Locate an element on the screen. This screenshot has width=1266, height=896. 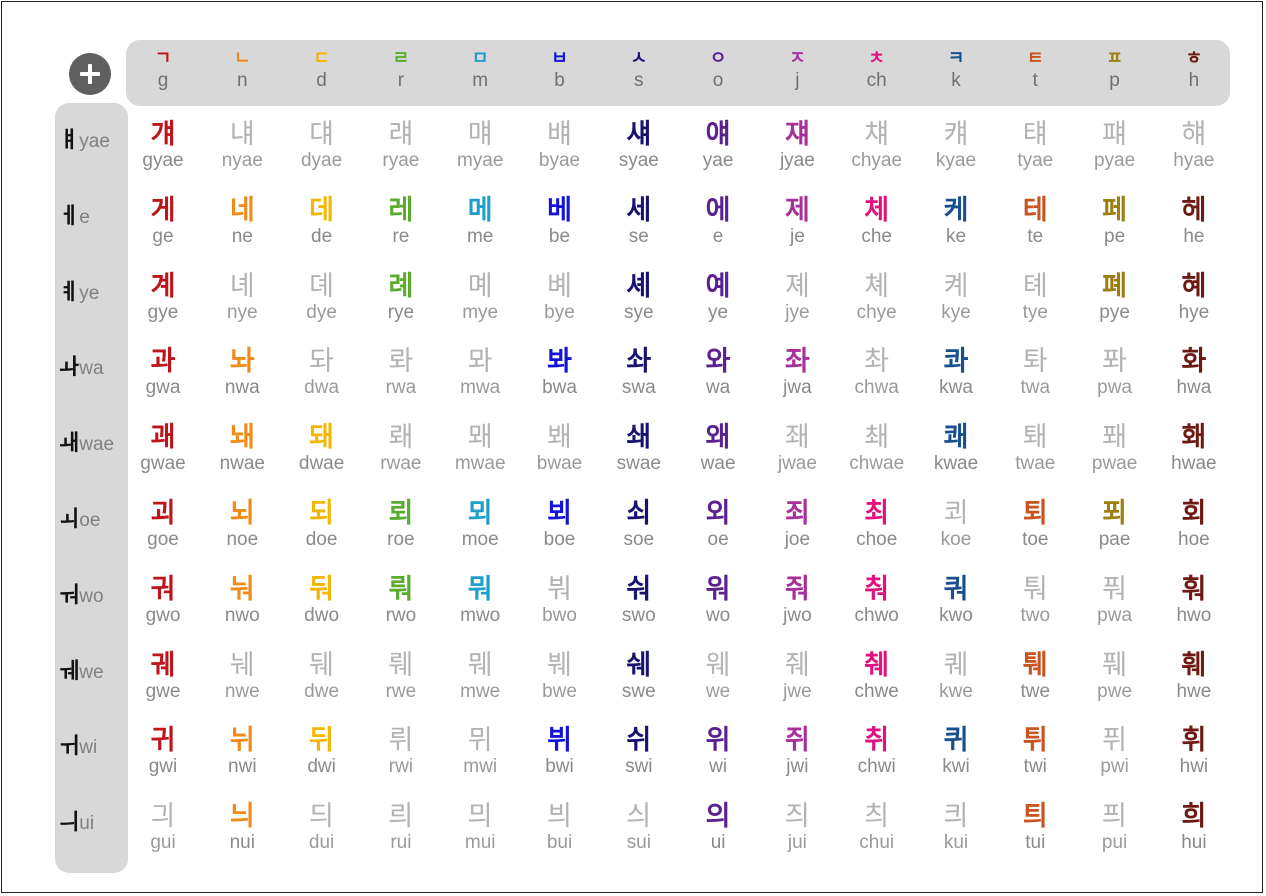
syllable-cell: 혜 hye is located at coordinates (1194, 297).